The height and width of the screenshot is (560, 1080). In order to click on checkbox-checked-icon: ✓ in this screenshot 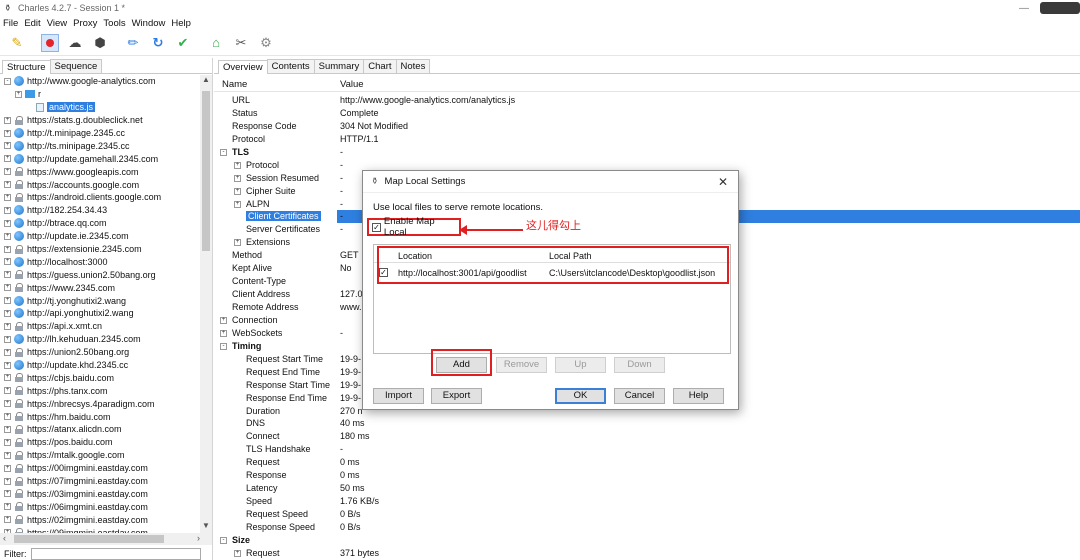, I will do `click(376, 227)`.